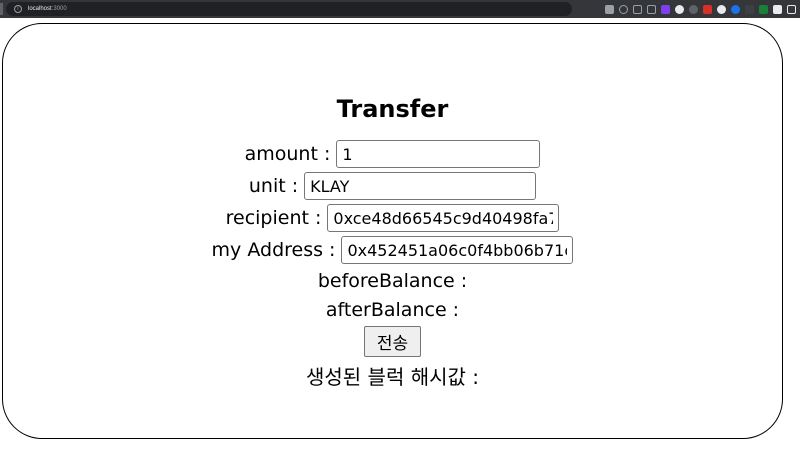 The image size is (800, 450). What do you see at coordinates (392, 309) in the screenshot?
I see `after-balance: afterBalance :` at bounding box center [392, 309].